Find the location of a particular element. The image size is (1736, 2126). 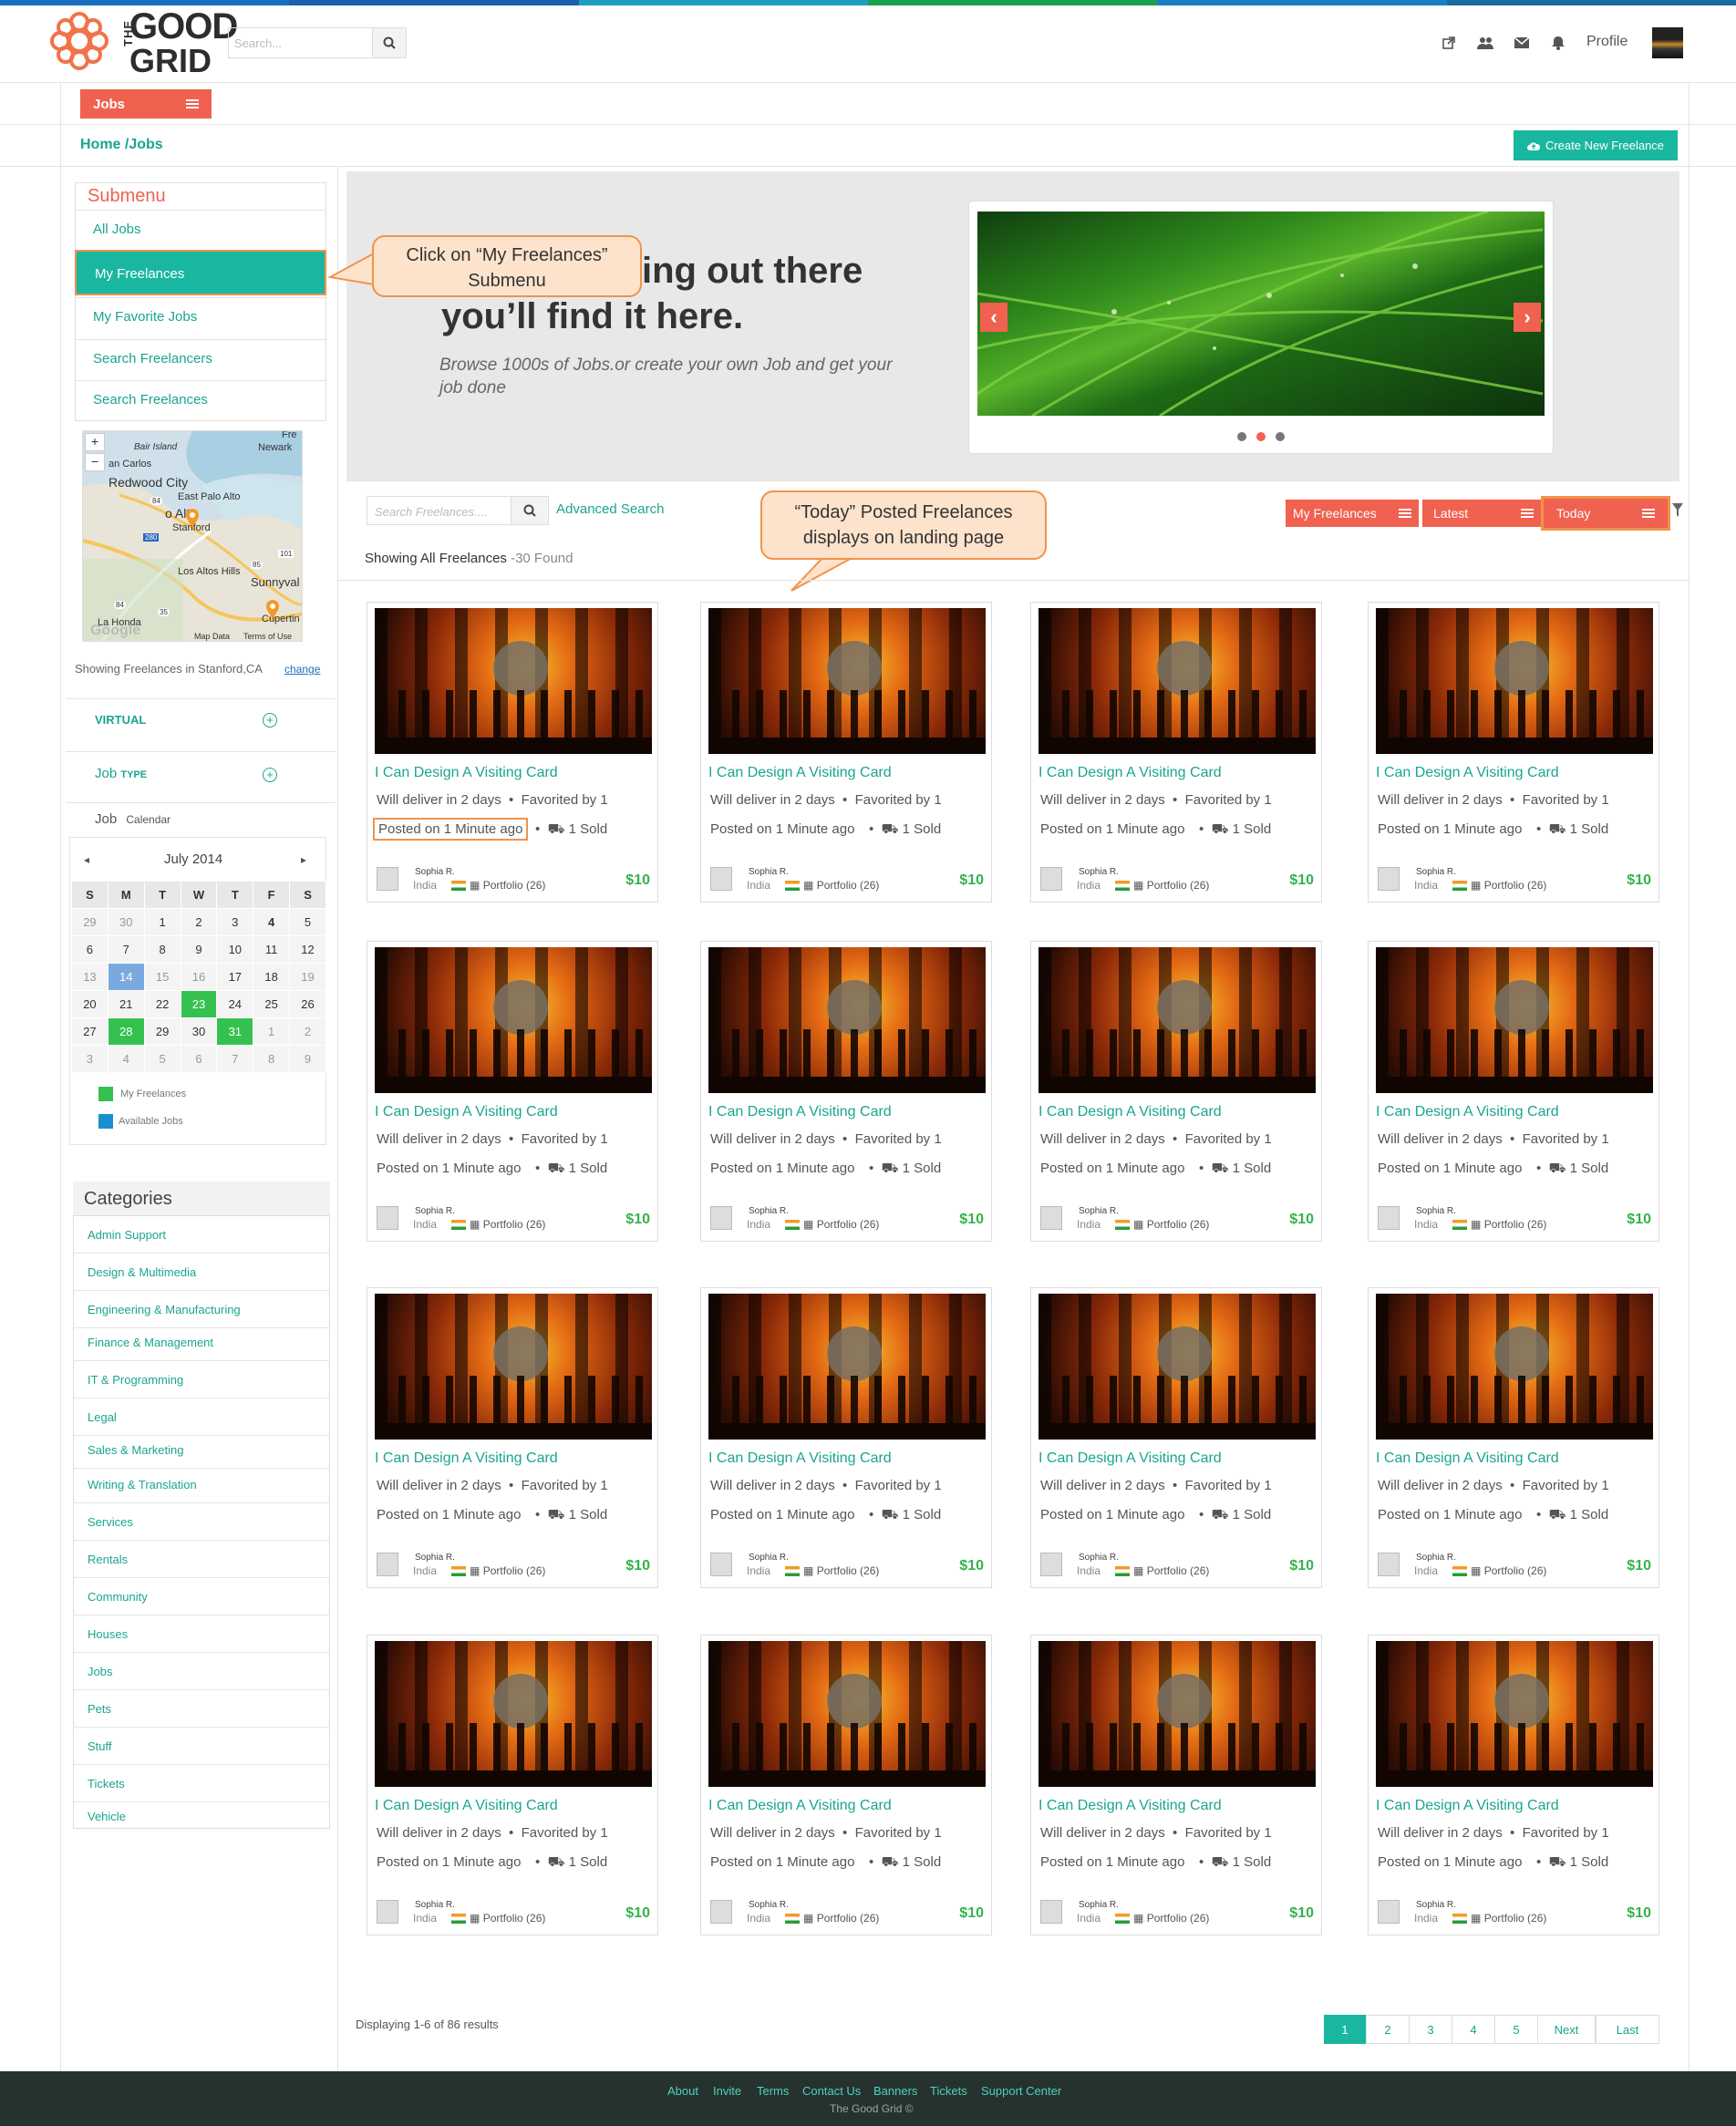

avatar is located at coordinates (1667, 42).